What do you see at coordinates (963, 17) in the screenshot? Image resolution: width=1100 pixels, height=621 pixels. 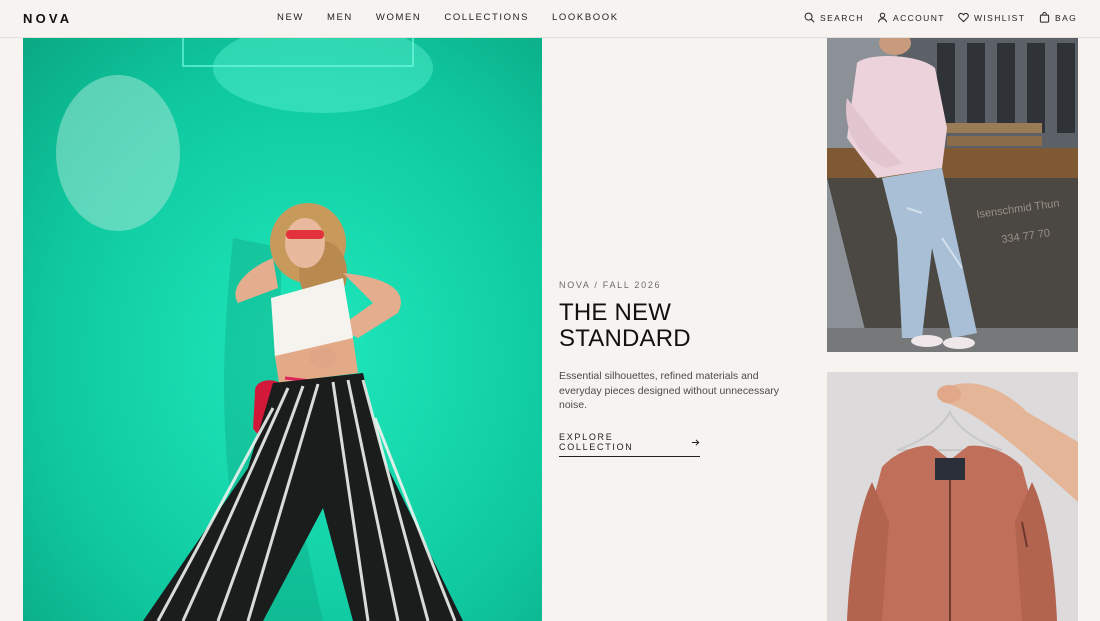 I see `heart-icon` at bounding box center [963, 17].